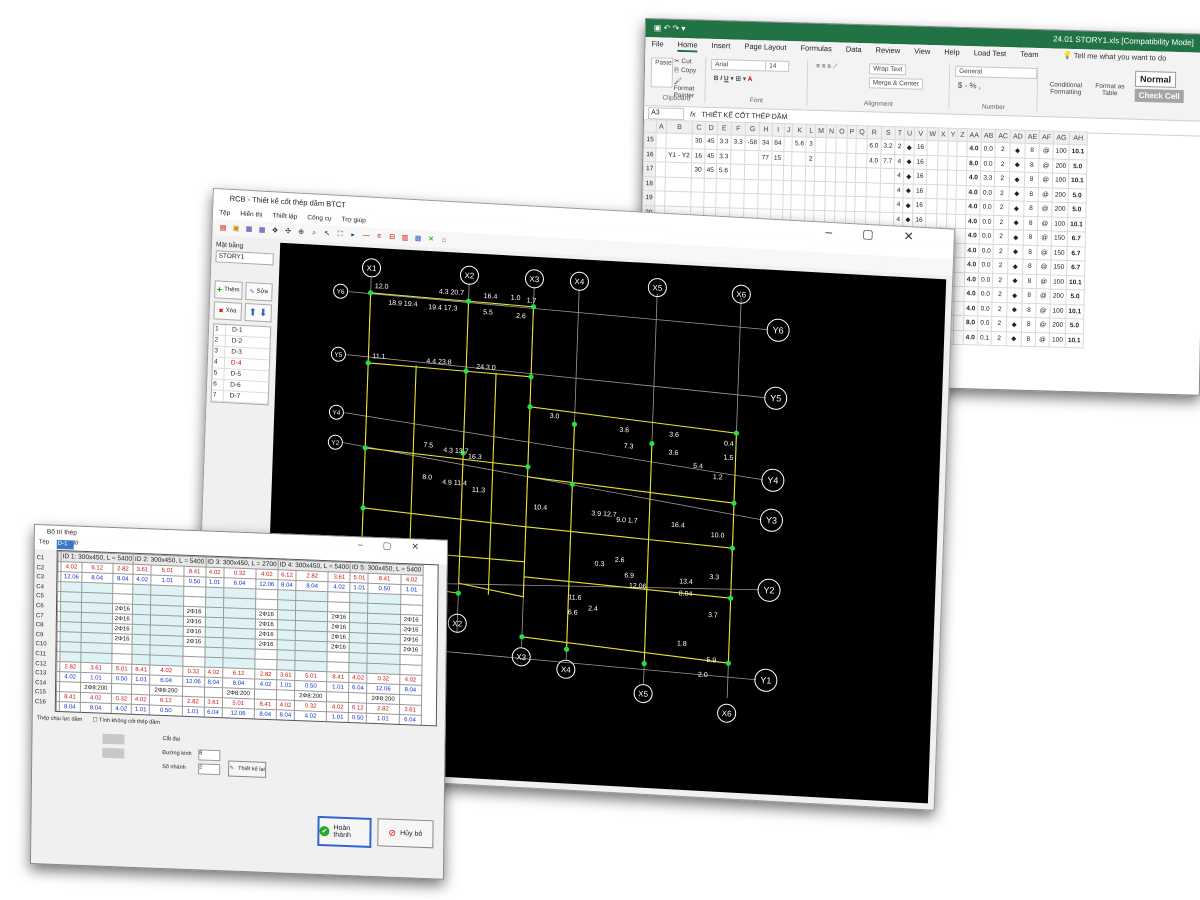  Describe the element at coordinates (238, 713) in the screenshot. I see `steel-cell: 12.06` at that location.